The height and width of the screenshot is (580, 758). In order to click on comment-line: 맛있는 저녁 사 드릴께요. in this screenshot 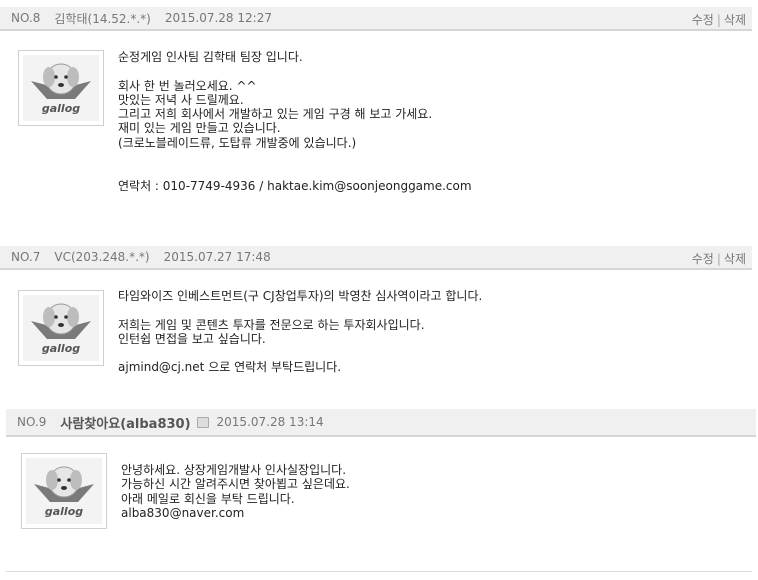, I will do `click(181, 99)`.